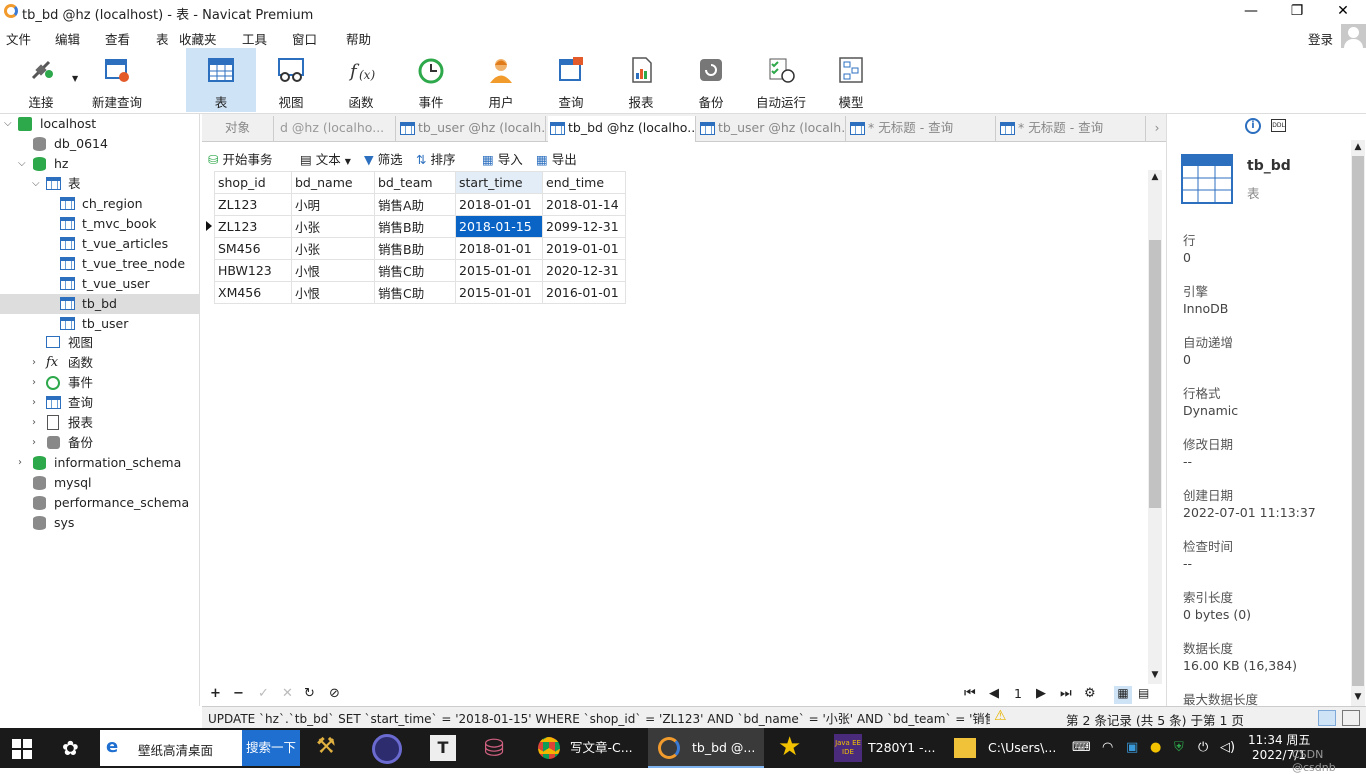 The height and width of the screenshot is (774, 1366). What do you see at coordinates (1278, 125) in the screenshot?
I see `ddl-icon: DDL` at bounding box center [1278, 125].